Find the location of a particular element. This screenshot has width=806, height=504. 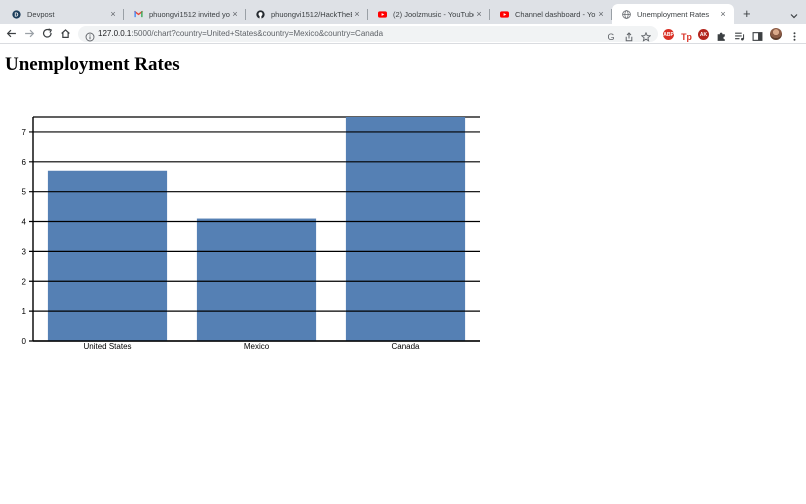

x-tick-label: United States is located at coordinates (107, 346).